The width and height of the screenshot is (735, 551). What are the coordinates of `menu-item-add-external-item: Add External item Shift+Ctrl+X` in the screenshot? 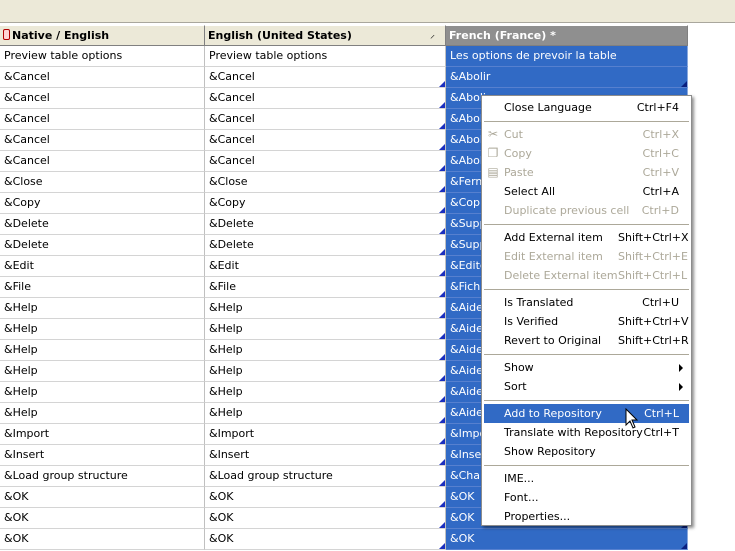 It's located at (586, 237).